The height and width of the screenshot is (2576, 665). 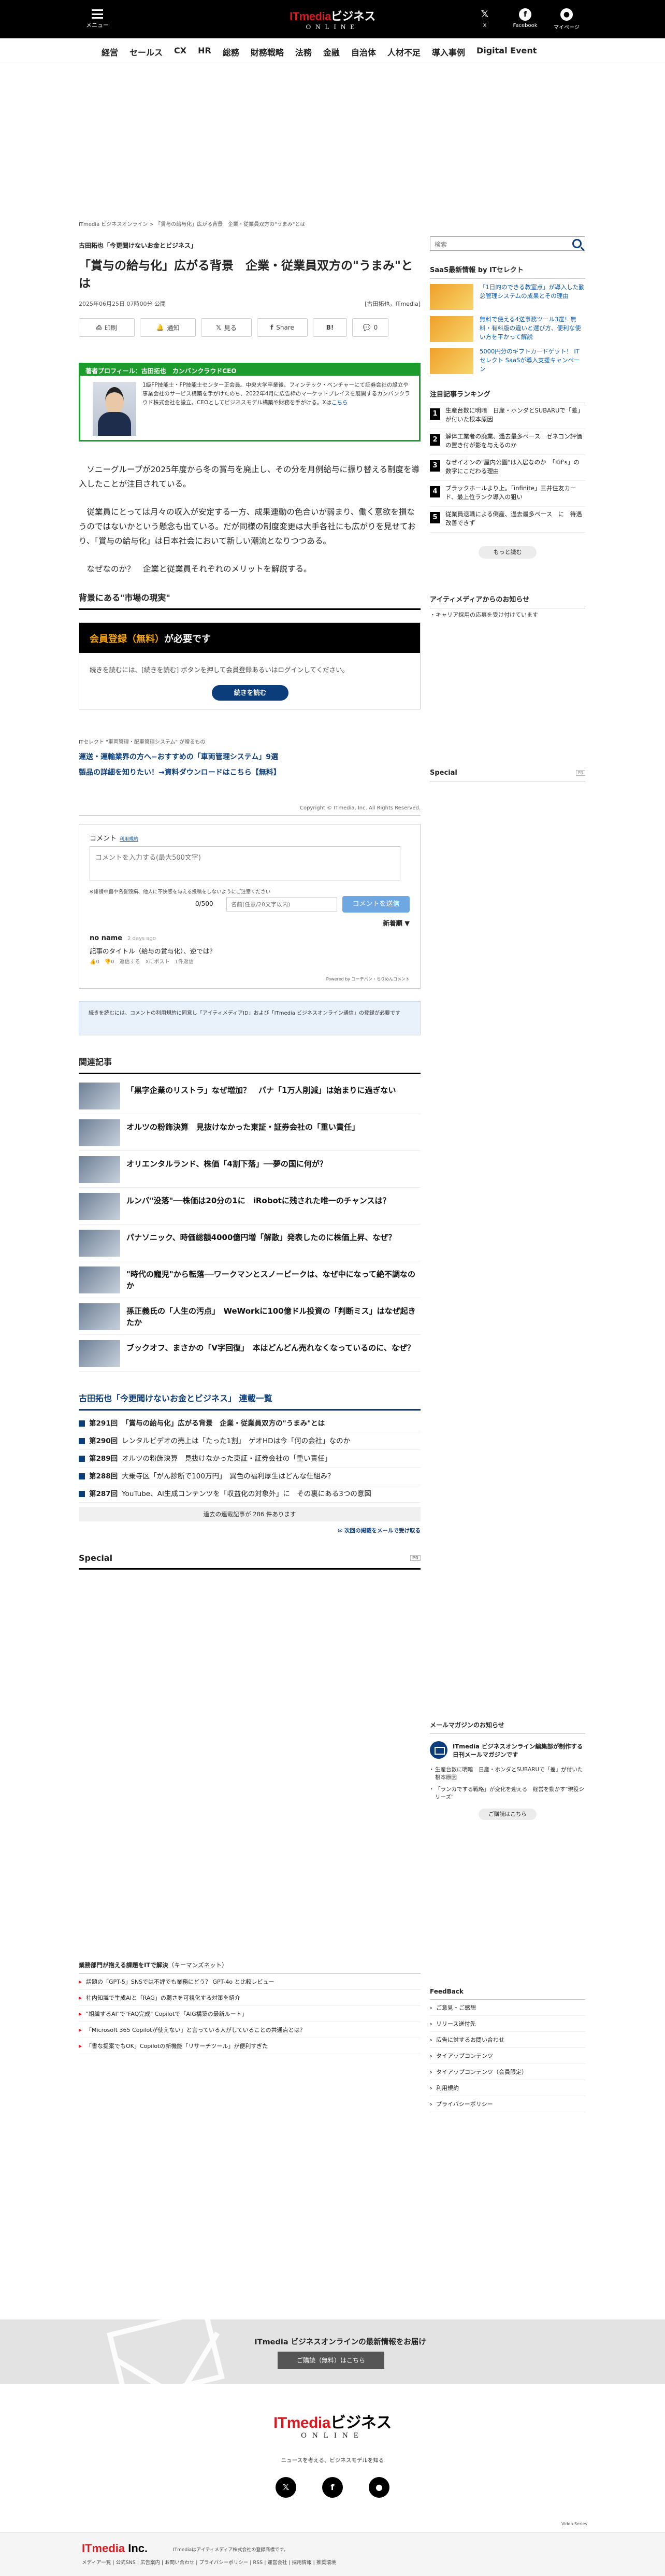 What do you see at coordinates (250, 1206) in the screenshot?
I see `related-item: ルンバ"没落"──株価は20分の1に iRobotに残された唯一のチャンスは？` at bounding box center [250, 1206].